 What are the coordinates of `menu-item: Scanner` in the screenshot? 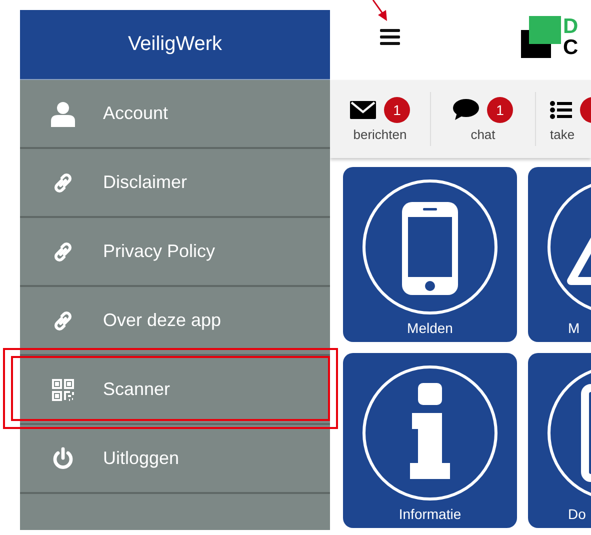 It's located at (175, 390).